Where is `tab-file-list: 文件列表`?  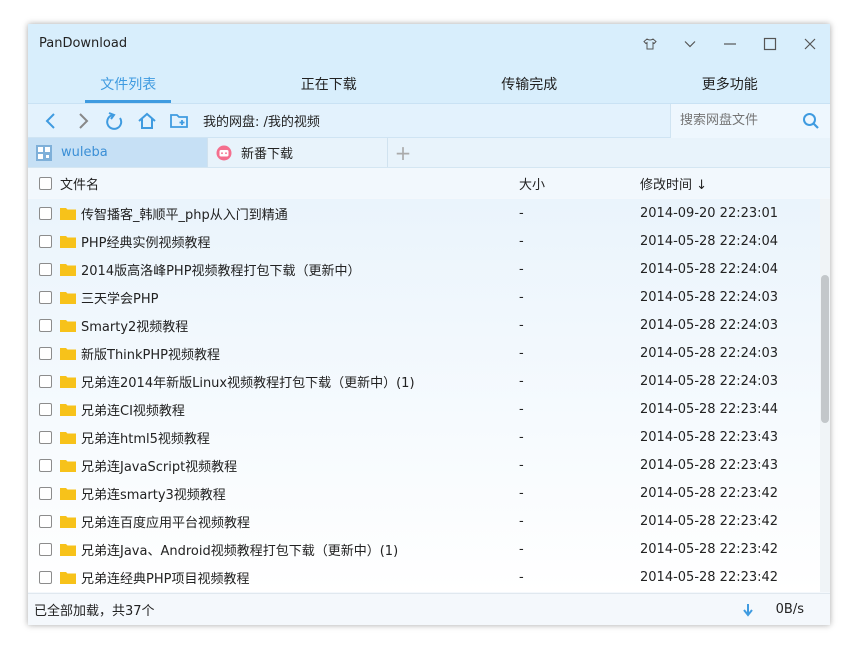
tab-file-list: 文件列表 is located at coordinates (128, 83).